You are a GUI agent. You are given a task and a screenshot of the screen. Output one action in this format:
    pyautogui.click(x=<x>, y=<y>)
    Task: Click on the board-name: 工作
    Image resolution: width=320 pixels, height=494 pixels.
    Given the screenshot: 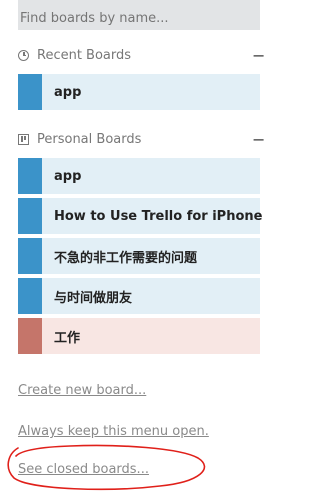 What is the action you would take?
    pyautogui.click(x=67, y=338)
    